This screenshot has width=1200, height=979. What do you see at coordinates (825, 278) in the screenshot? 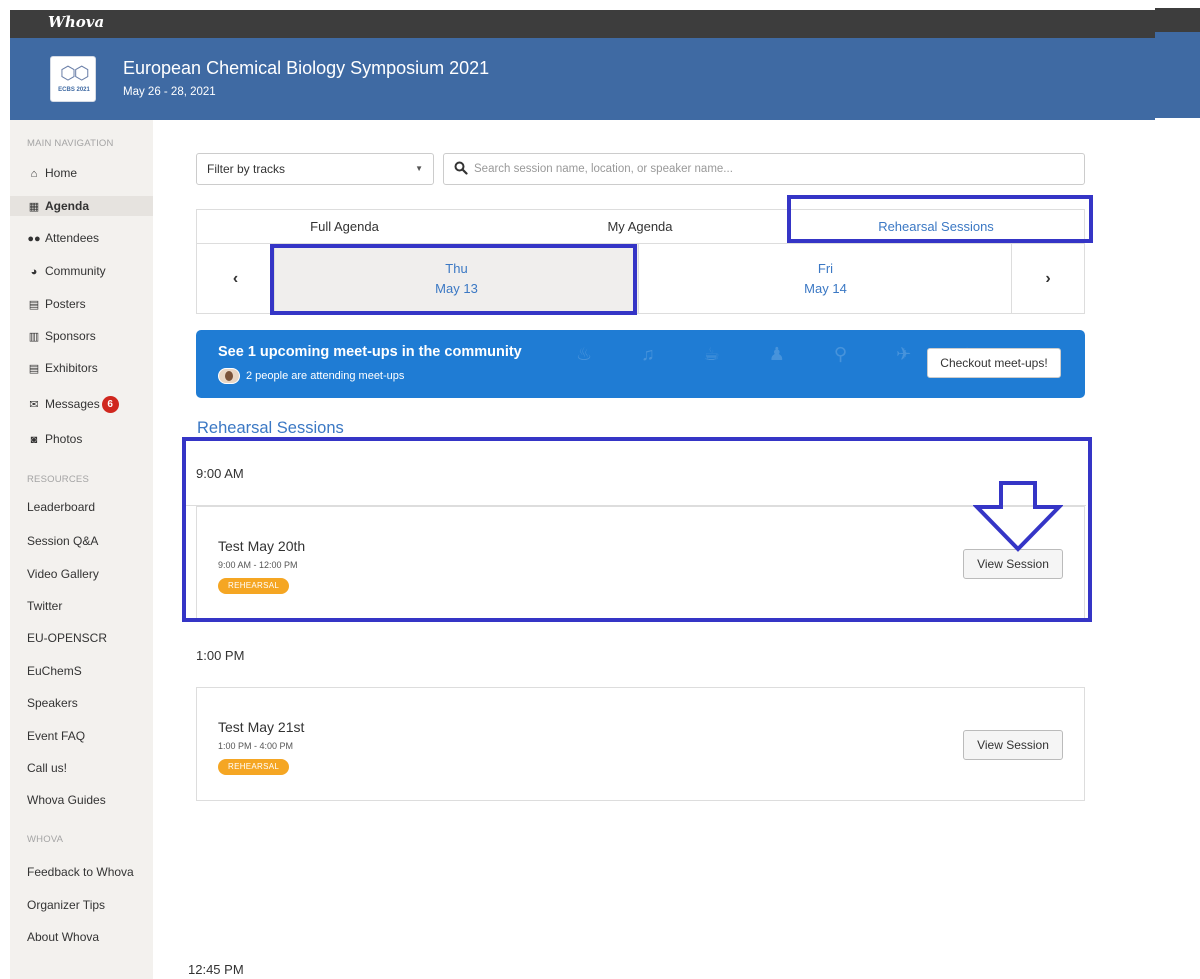
I see `day-fri-may-14: Fri May 14` at bounding box center [825, 278].